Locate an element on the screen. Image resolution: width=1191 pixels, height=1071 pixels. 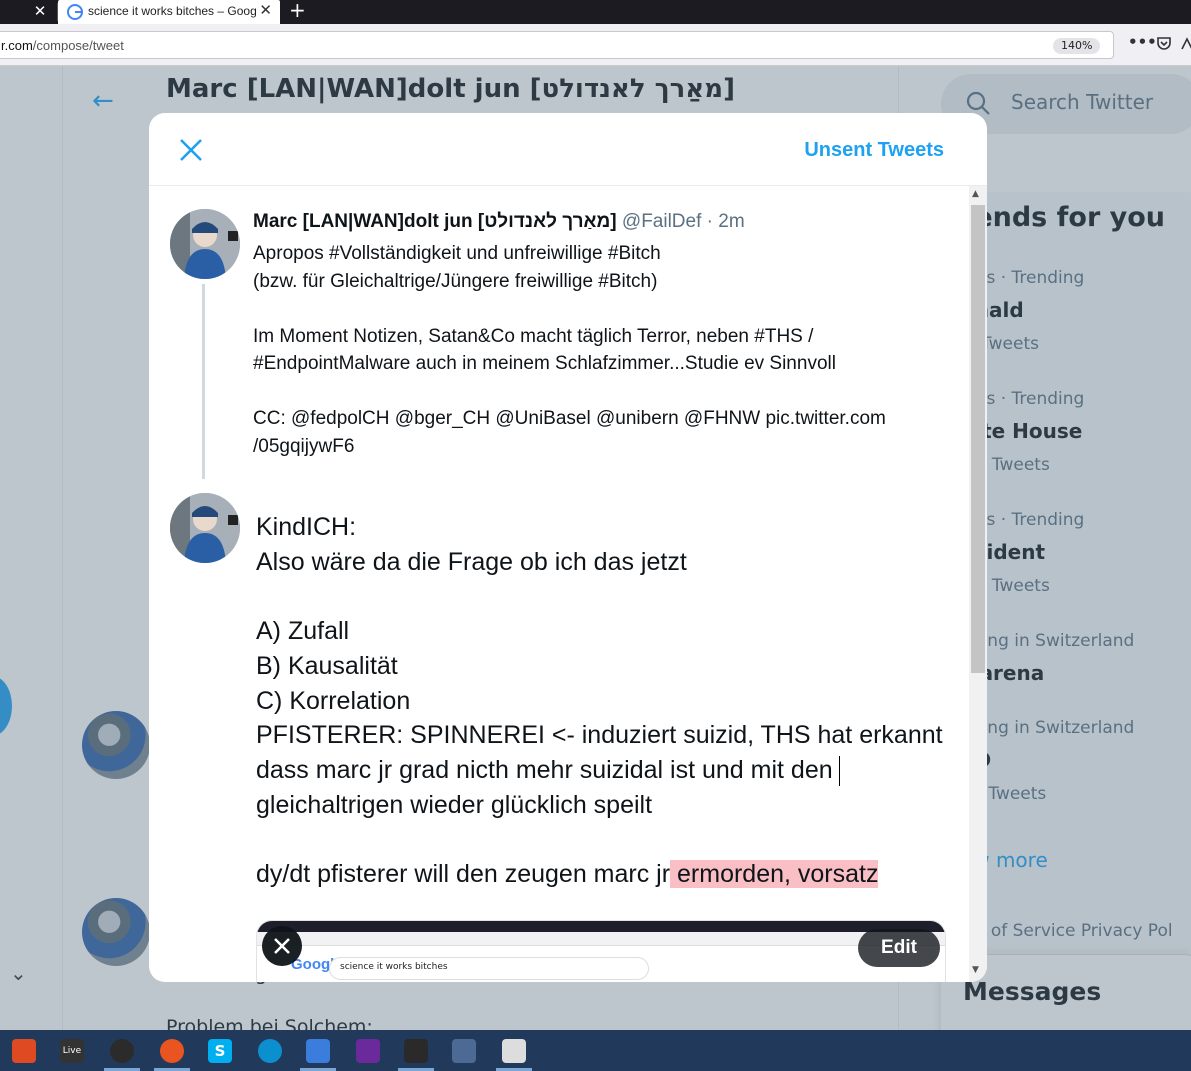
pocket-icon is located at coordinates (1164, 43).